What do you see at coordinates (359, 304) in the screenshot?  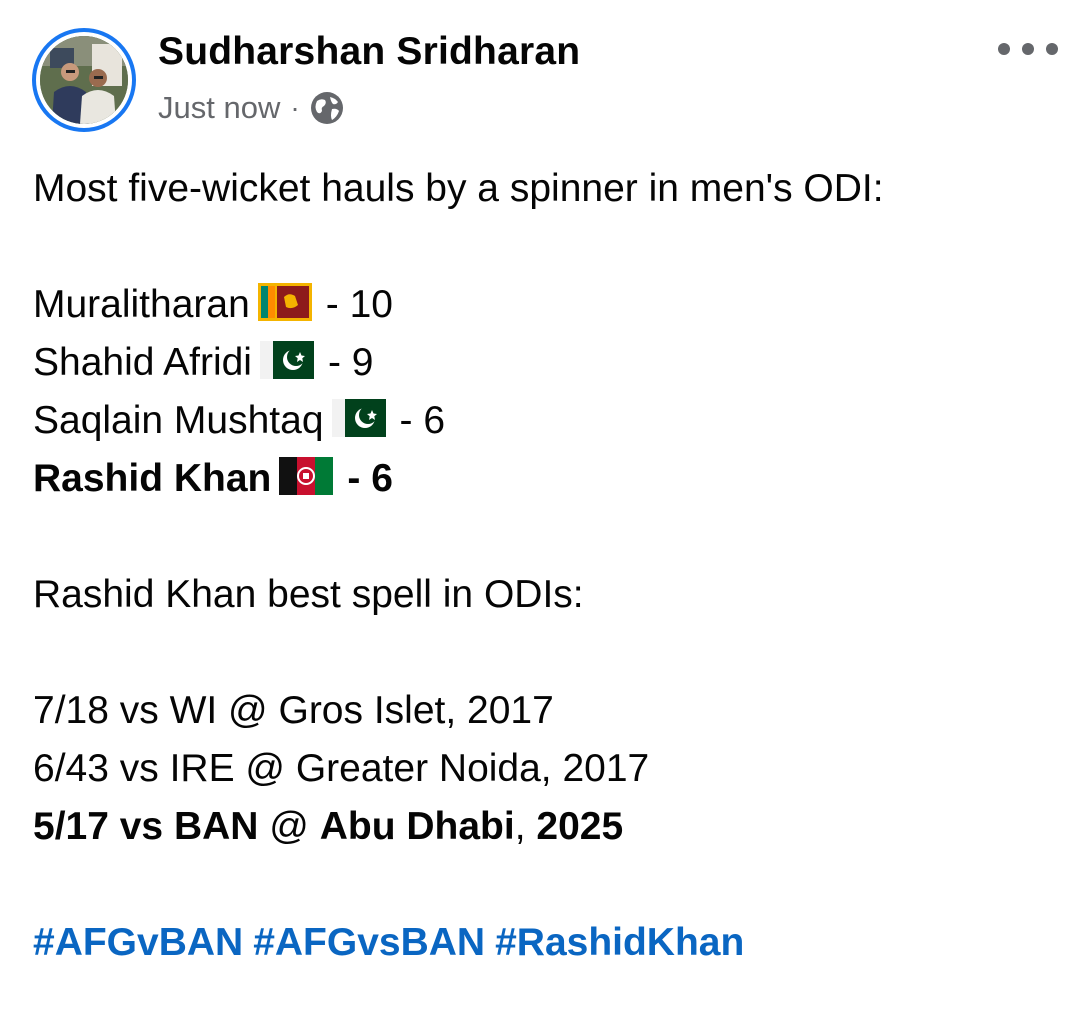 I see `ranking-value: - 10` at bounding box center [359, 304].